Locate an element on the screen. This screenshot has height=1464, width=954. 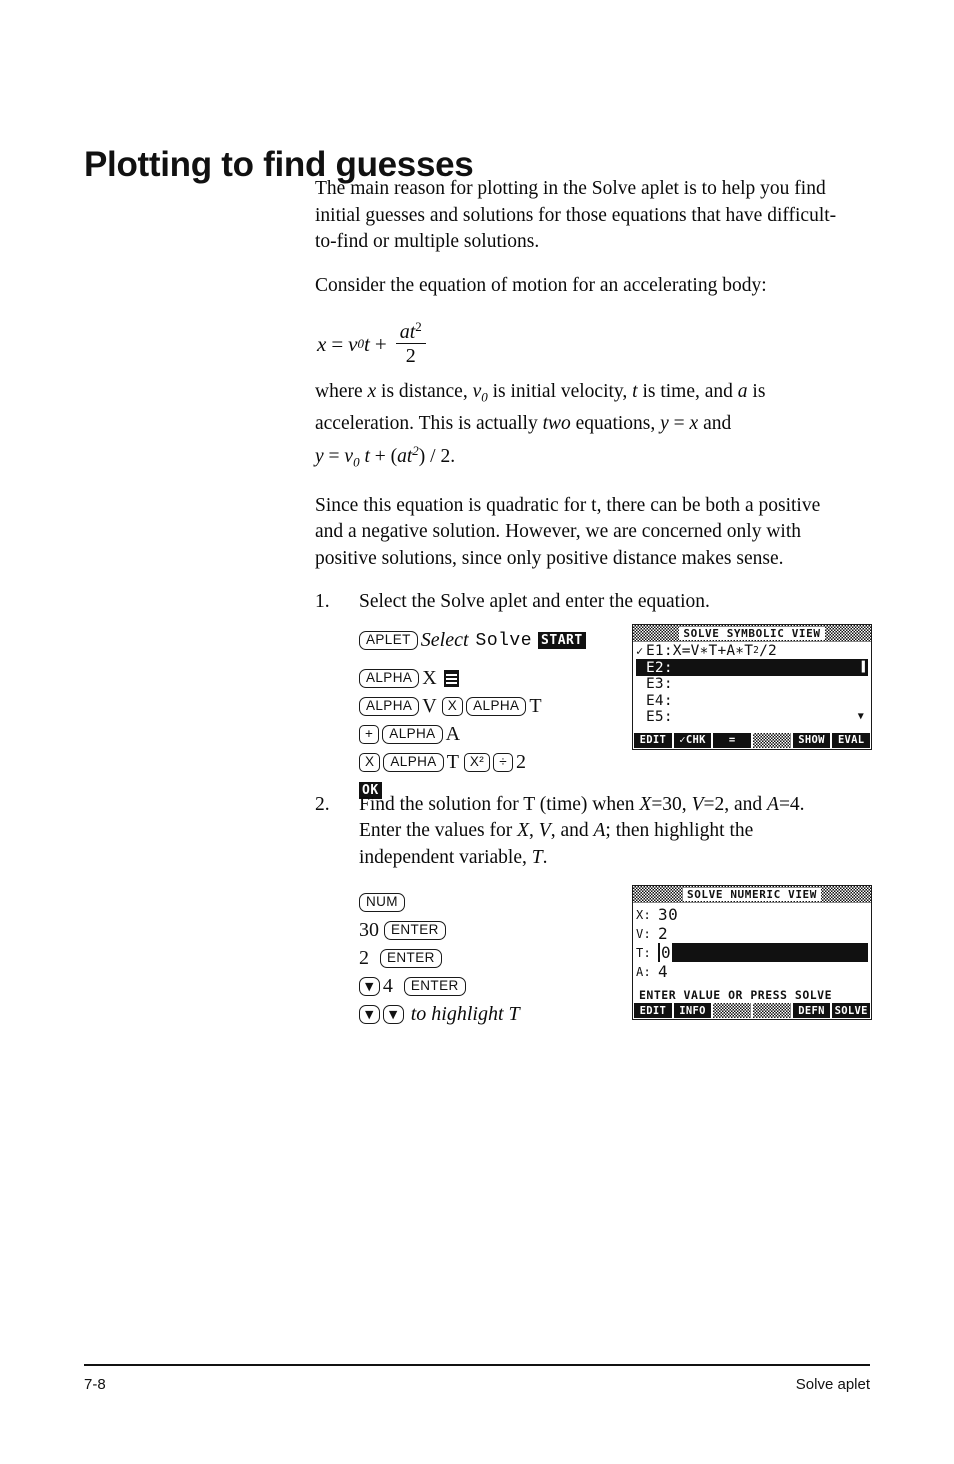
softkey-defn: DEFN is located at coordinates (811, 1011).